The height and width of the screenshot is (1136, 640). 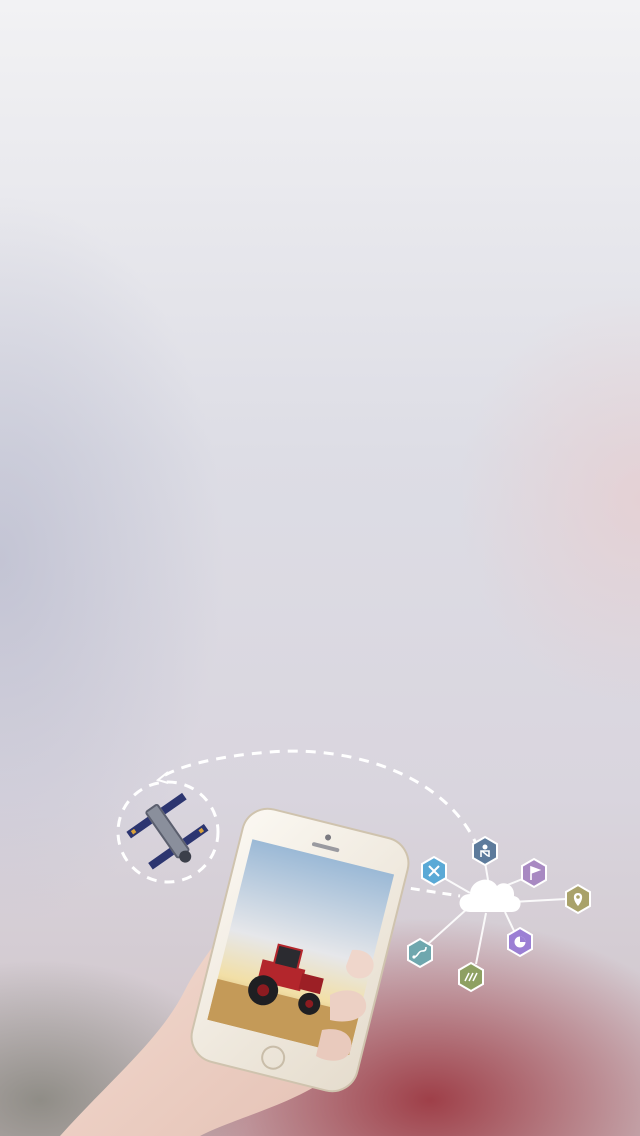 I want to click on hex-field-icon, so click(x=471, y=977).